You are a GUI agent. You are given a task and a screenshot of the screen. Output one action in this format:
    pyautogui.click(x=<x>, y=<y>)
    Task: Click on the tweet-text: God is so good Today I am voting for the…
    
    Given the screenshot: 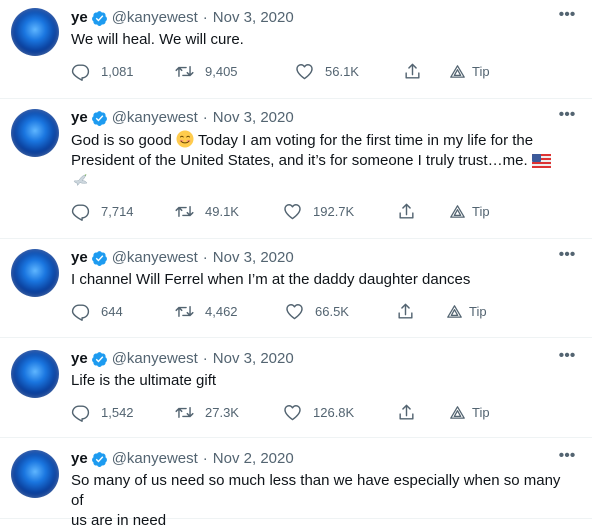 What is the action you would take?
    pyautogui.click(x=323, y=161)
    